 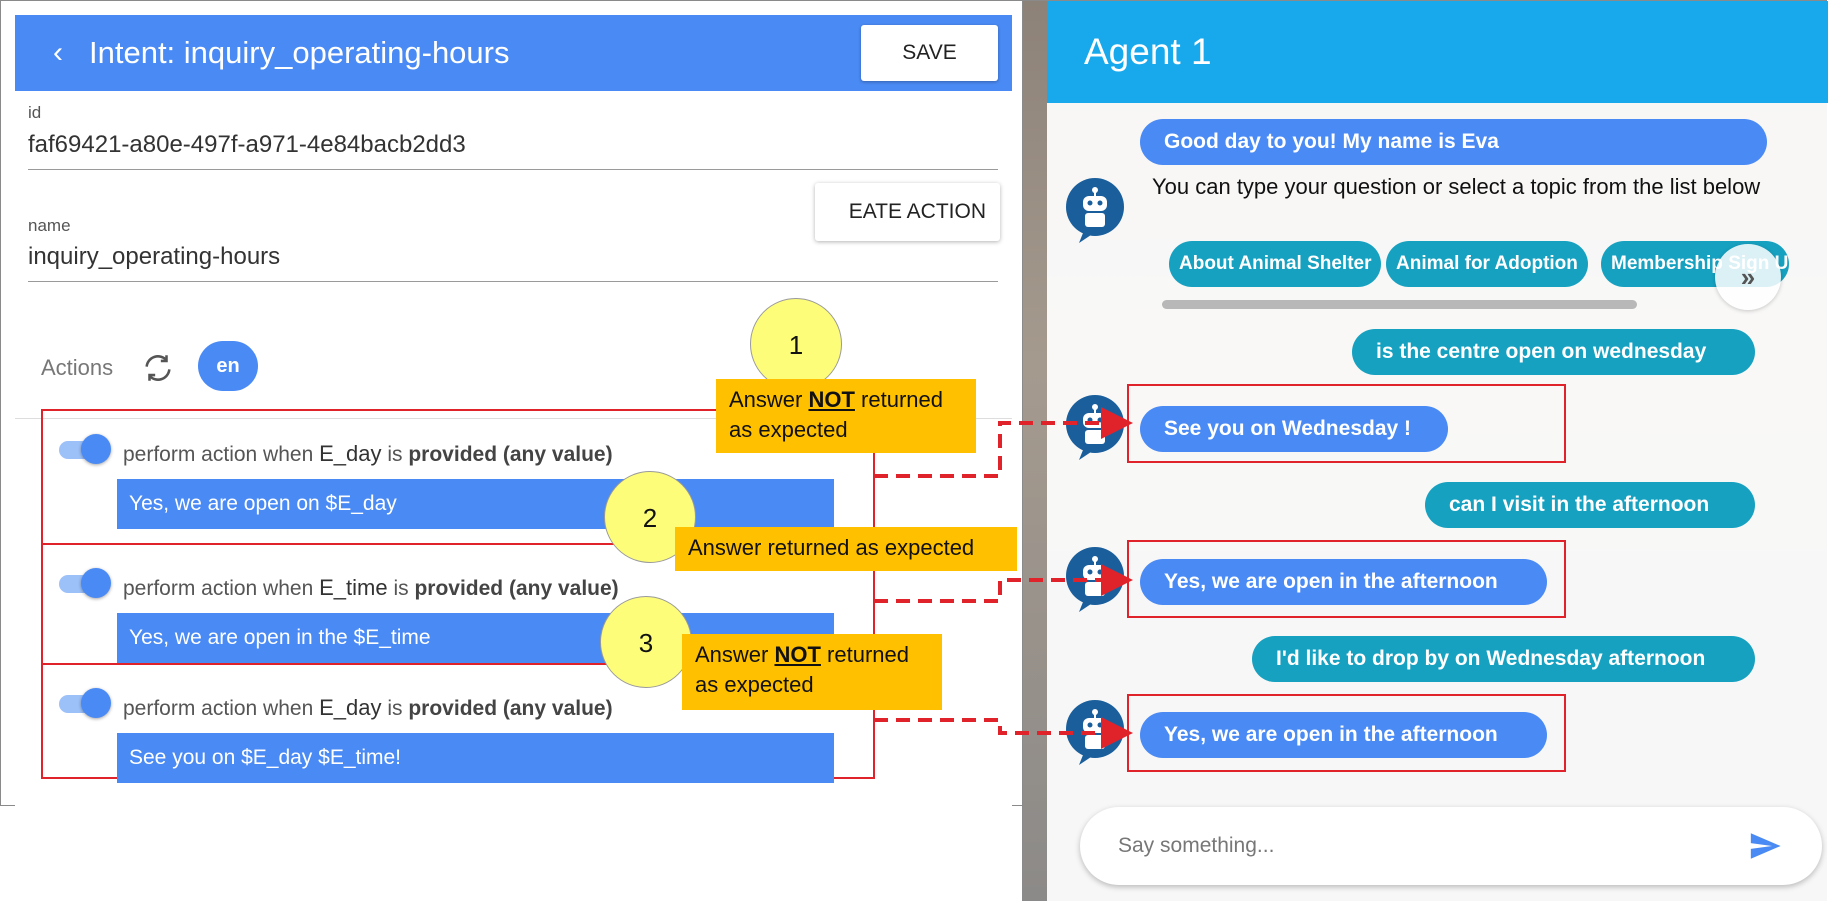 I want to click on annotation-number: 3, so click(x=646, y=642).